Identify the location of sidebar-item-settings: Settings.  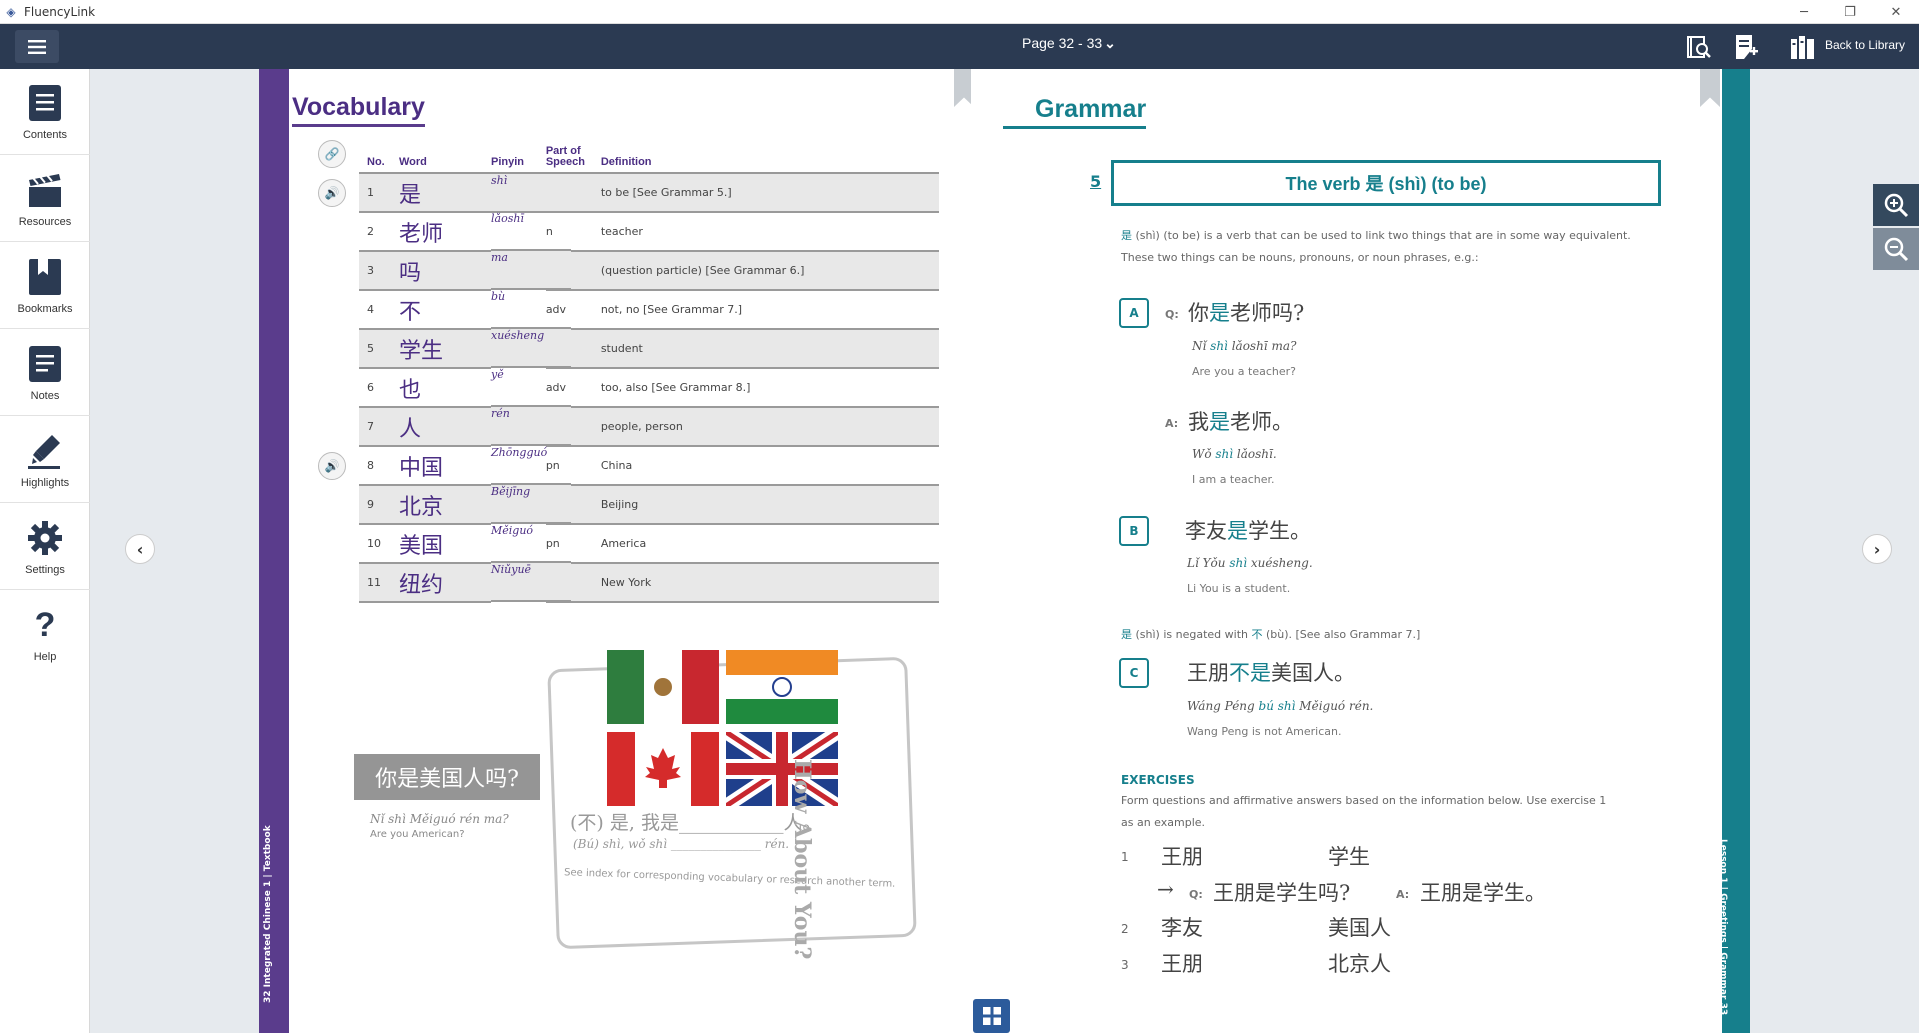
(45, 547).